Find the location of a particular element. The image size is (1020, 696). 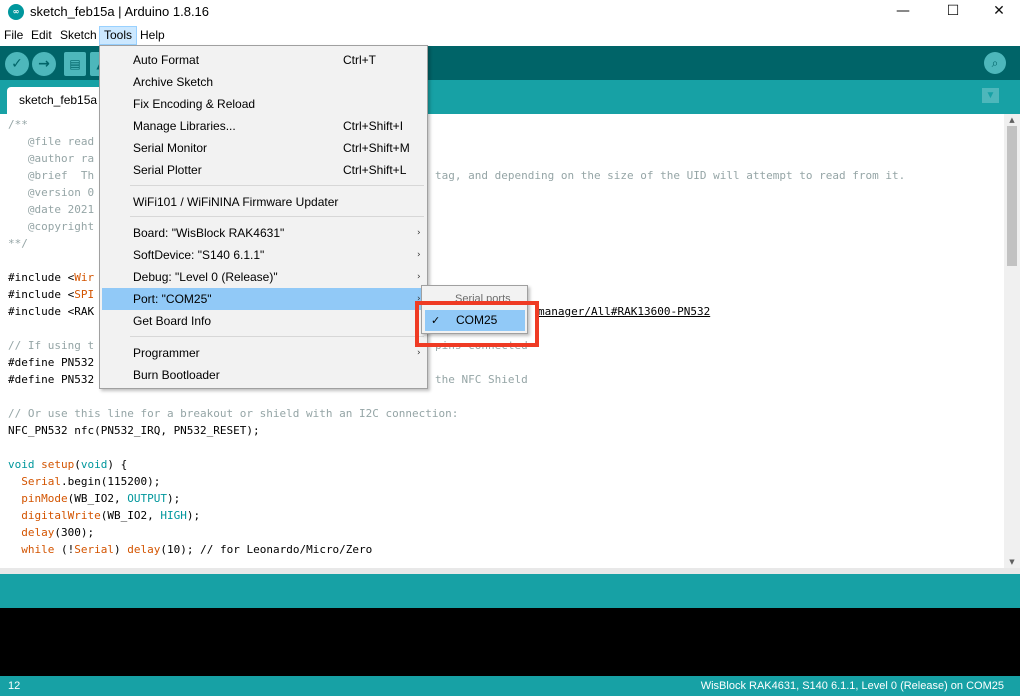

menu-item-label: Board: "WisBlock RAK4631" is located at coordinates (209, 233).